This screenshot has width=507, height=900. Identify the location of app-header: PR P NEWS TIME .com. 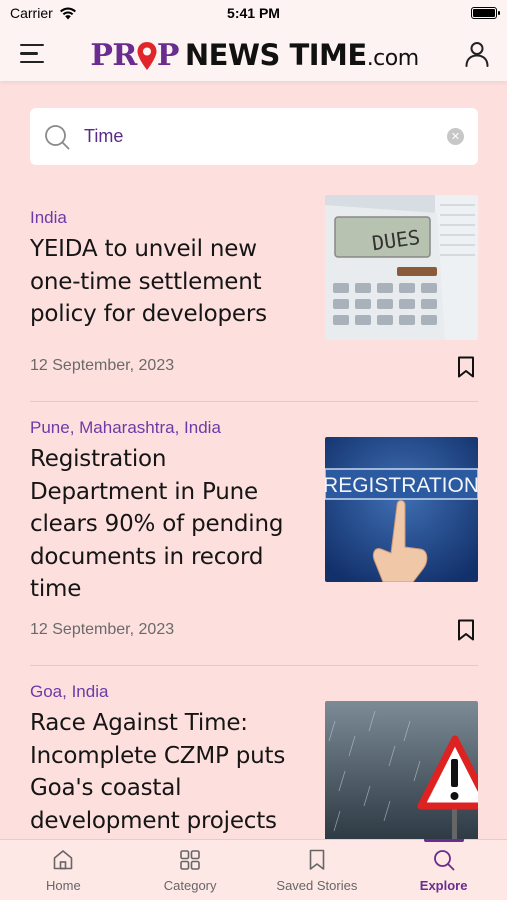
(253, 53).